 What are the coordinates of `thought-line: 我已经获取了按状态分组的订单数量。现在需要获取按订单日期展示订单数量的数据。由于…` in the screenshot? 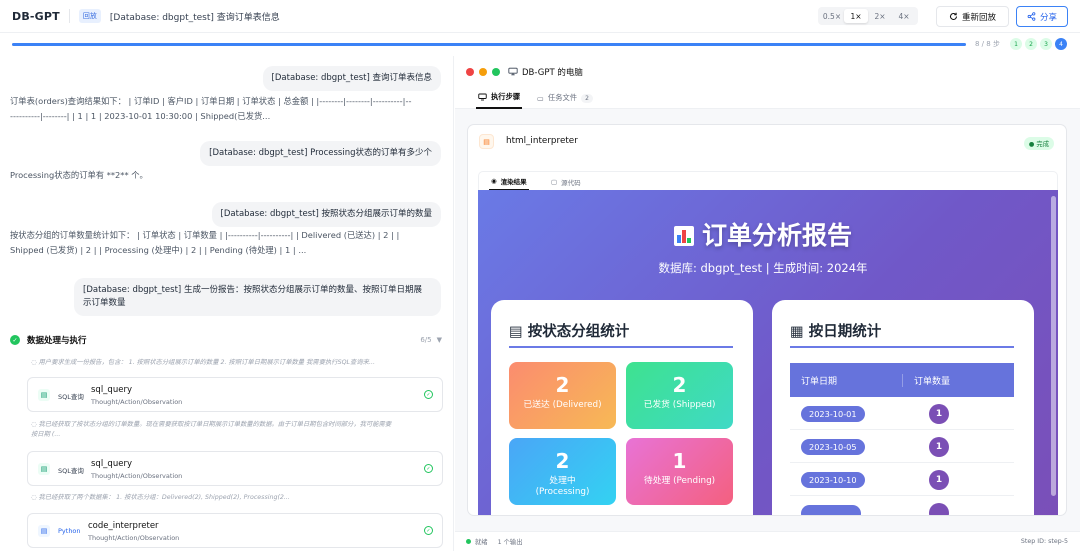 It's located at (215, 424).